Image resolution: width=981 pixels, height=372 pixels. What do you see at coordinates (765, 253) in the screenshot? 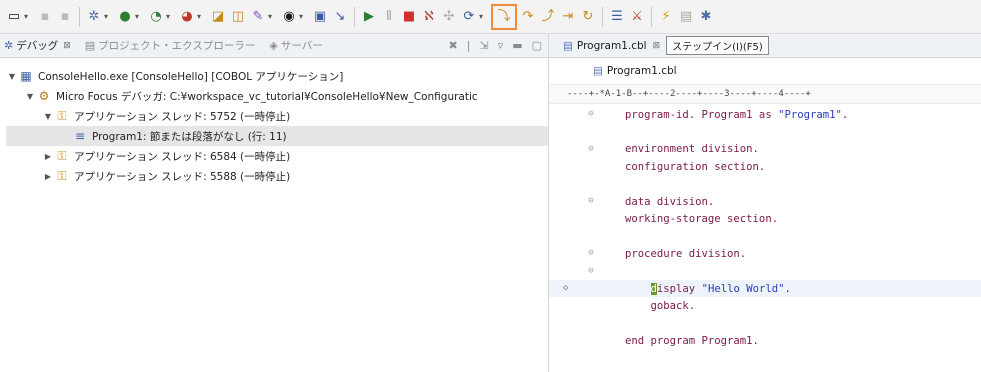
I see `code-line: ⊖ procedure division.` at bounding box center [765, 253].